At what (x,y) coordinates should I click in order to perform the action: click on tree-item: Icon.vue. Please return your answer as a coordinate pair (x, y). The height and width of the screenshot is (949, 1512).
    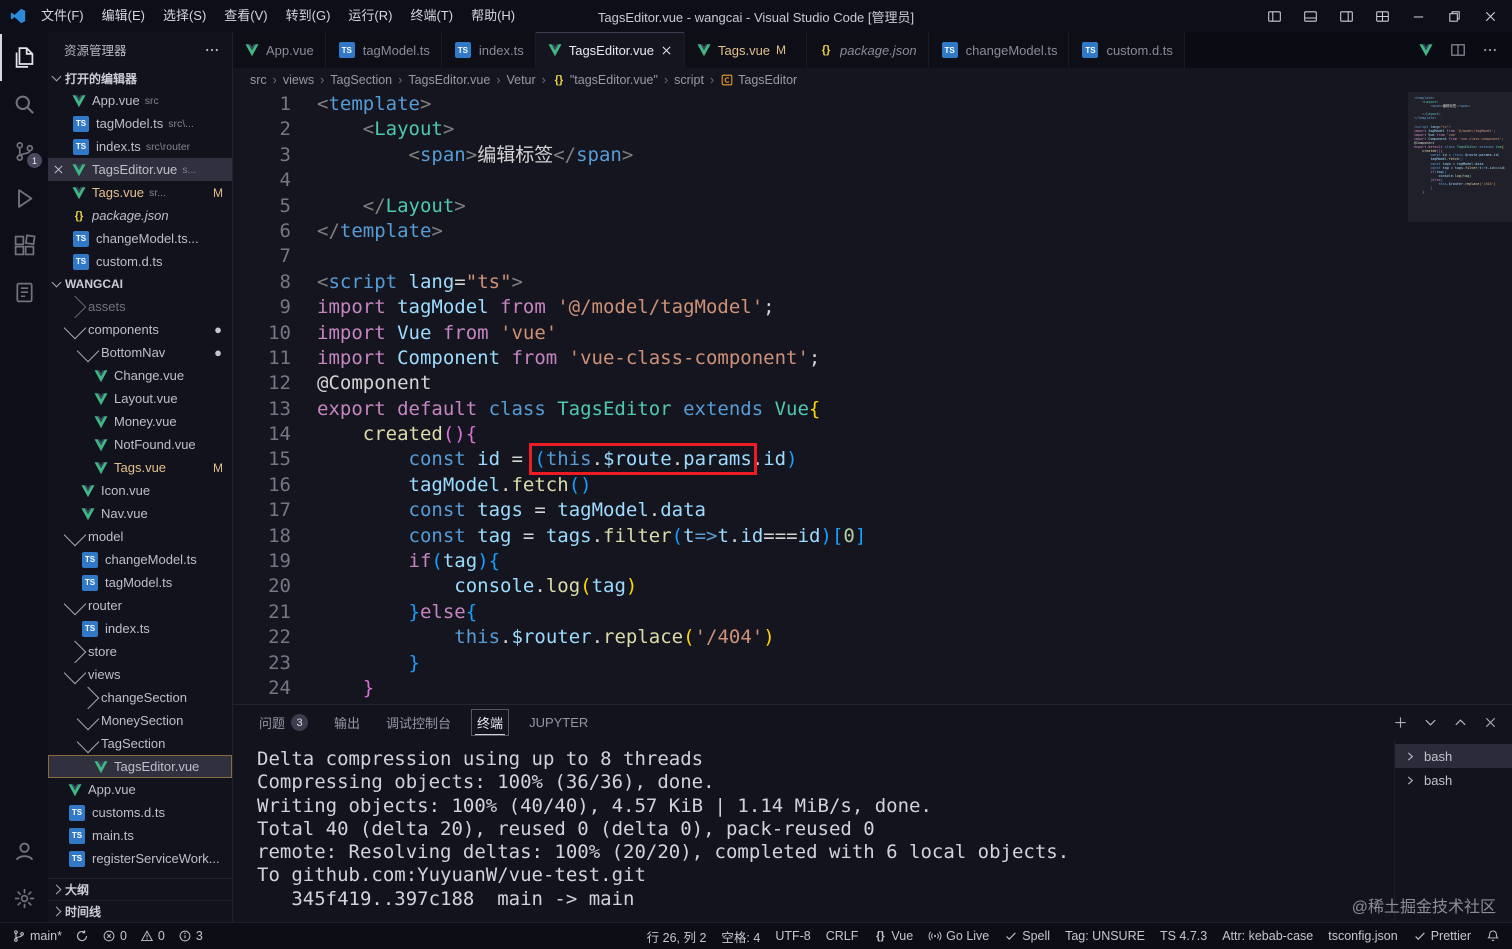
    Looking at the image, I should click on (140, 490).